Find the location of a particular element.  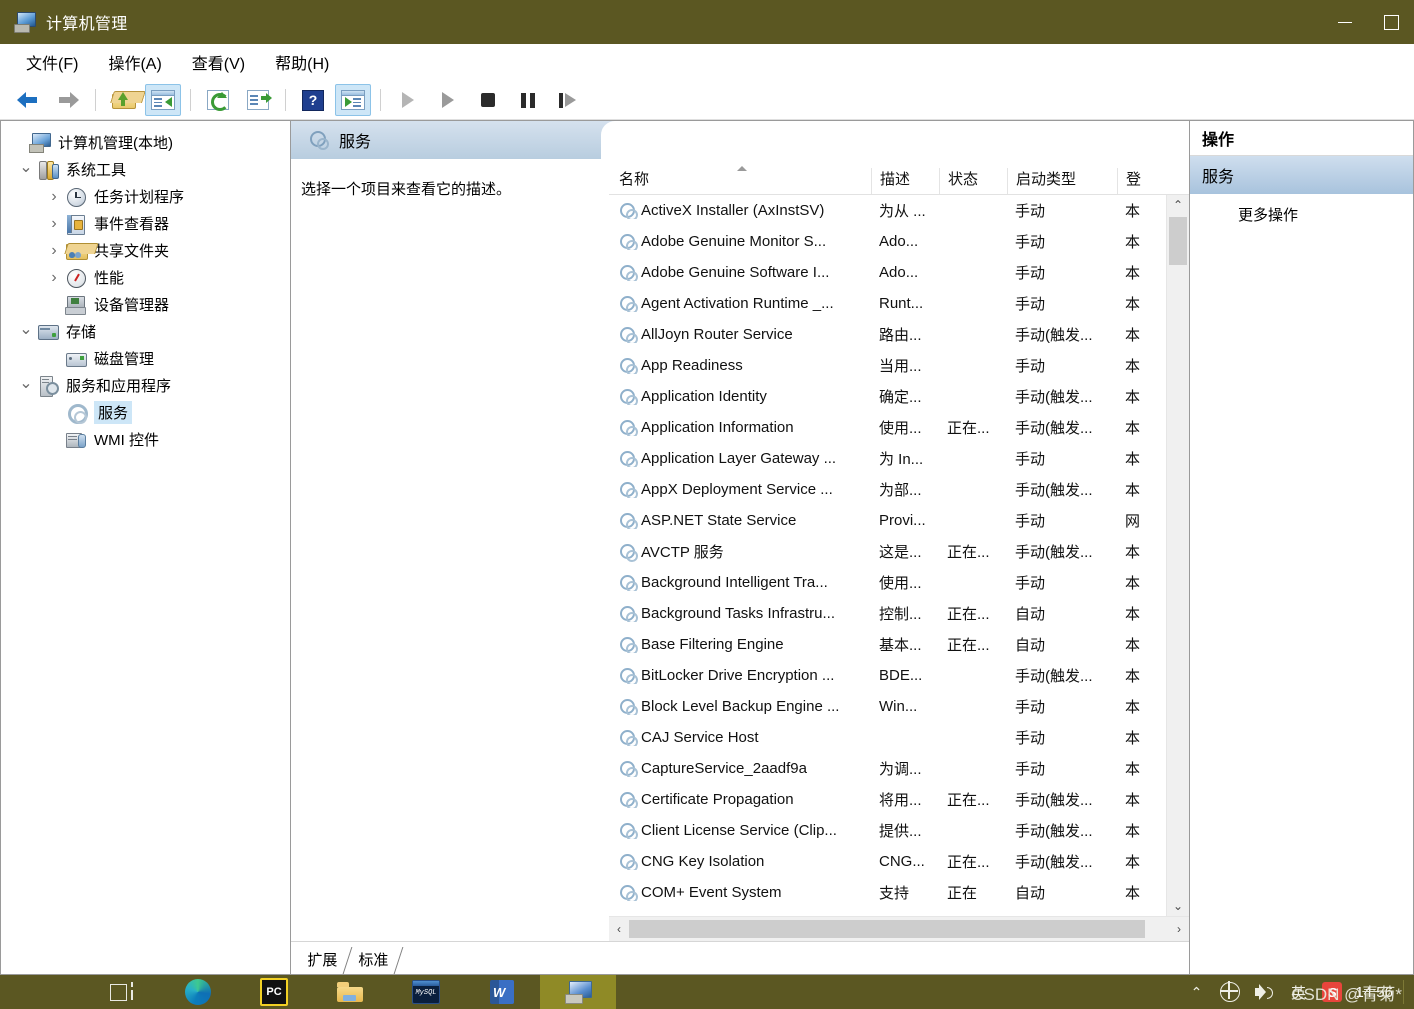

computer-management-button is located at coordinates (578, 992).